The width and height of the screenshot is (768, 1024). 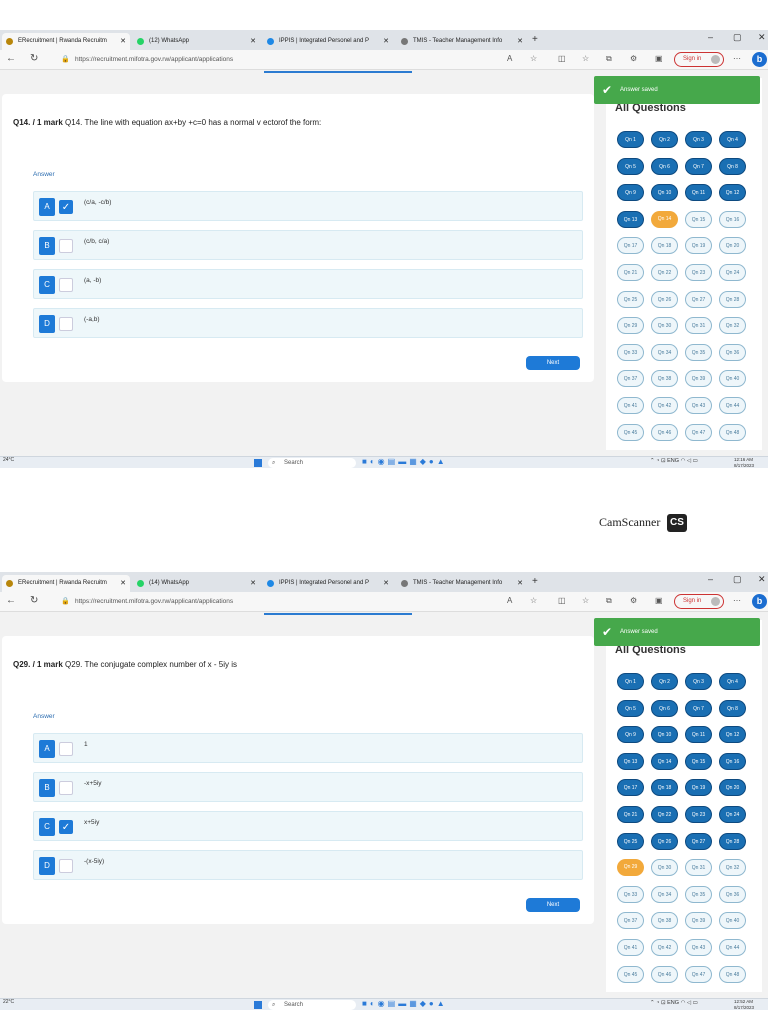 What do you see at coordinates (737, 58) in the screenshot?
I see `more-icon: ⋯` at bounding box center [737, 58].